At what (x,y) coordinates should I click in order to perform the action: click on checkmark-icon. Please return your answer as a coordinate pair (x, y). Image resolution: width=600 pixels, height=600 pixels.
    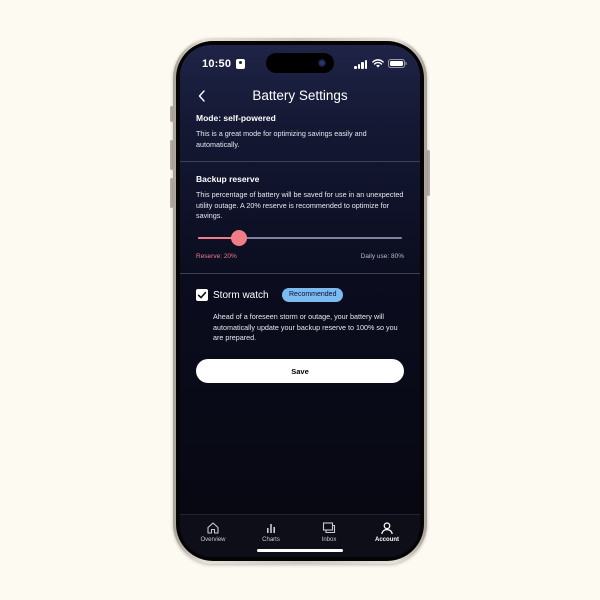
    Looking at the image, I should click on (202, 295).